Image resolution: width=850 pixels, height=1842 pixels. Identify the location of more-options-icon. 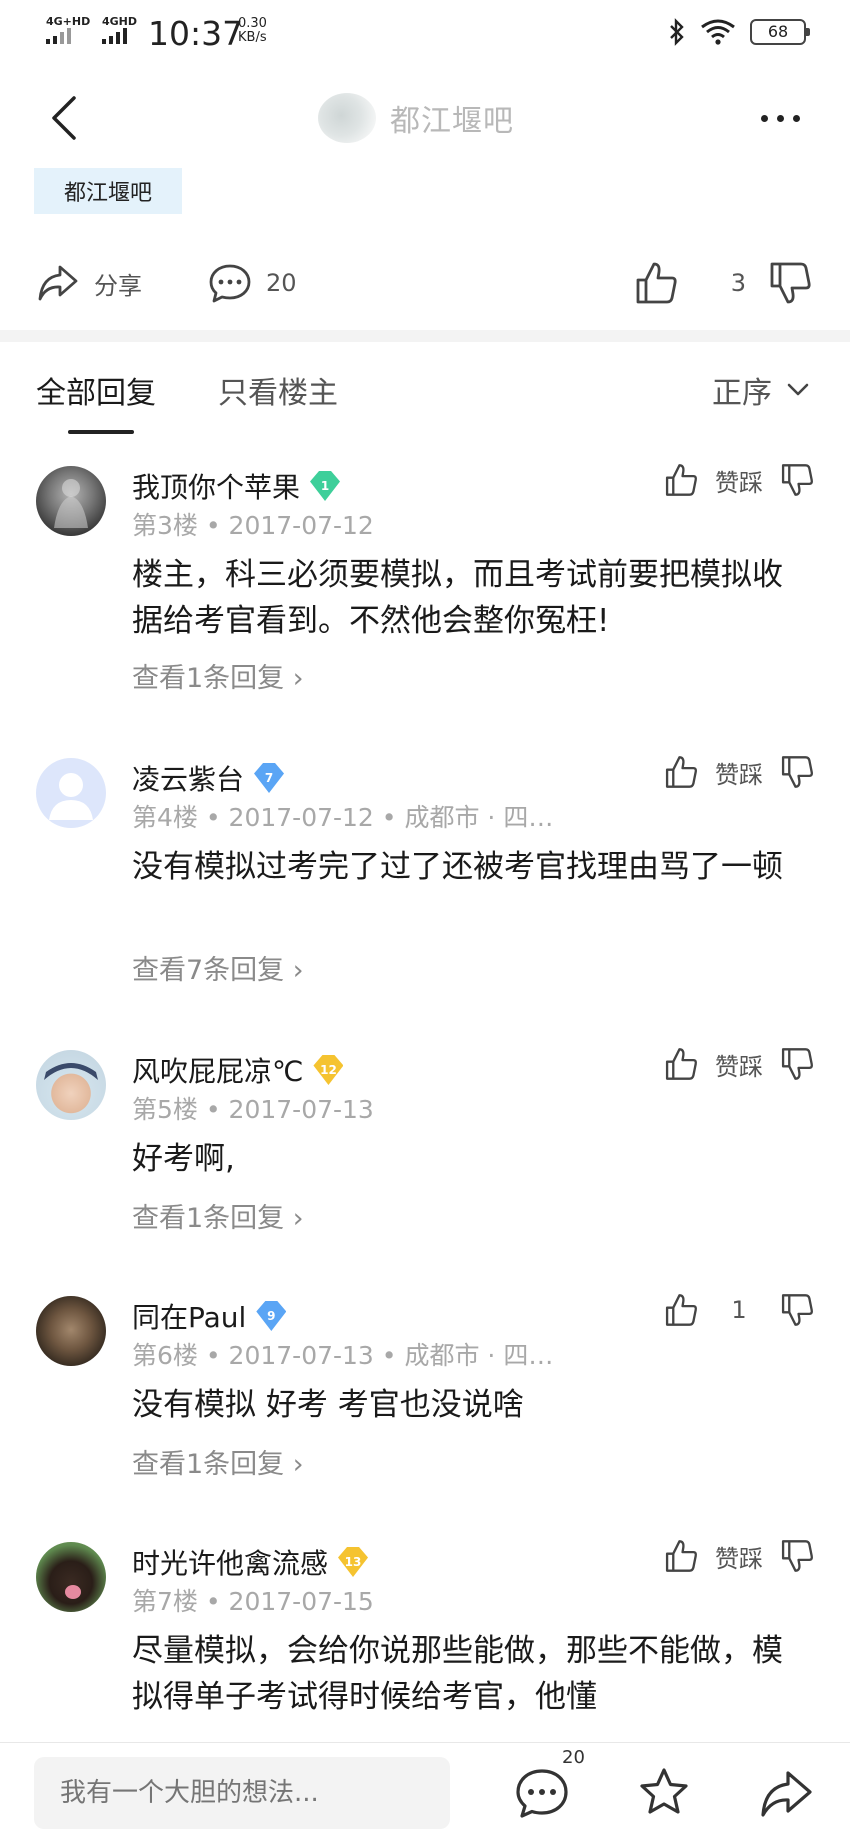
(780, 118).